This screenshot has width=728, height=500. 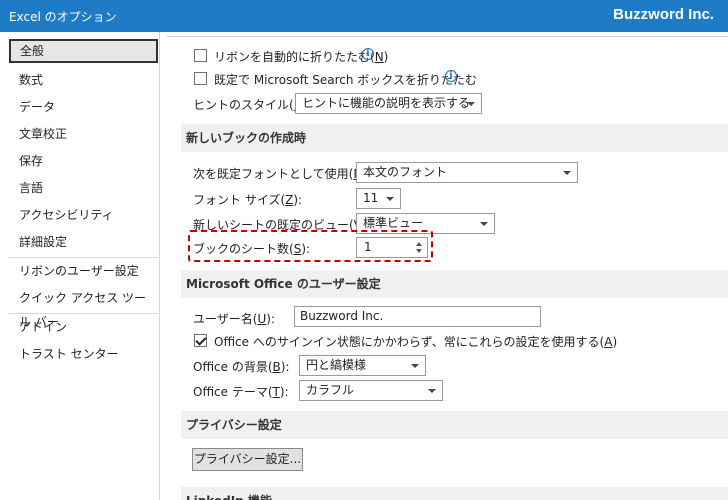 I want to click on spin-up-icon, so click(x=419, y=244).